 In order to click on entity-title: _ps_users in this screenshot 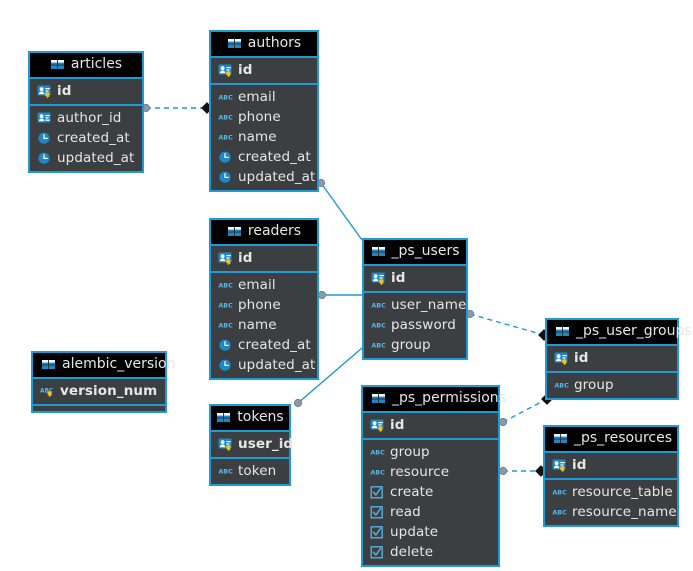, I will do `click(415, 252)`.